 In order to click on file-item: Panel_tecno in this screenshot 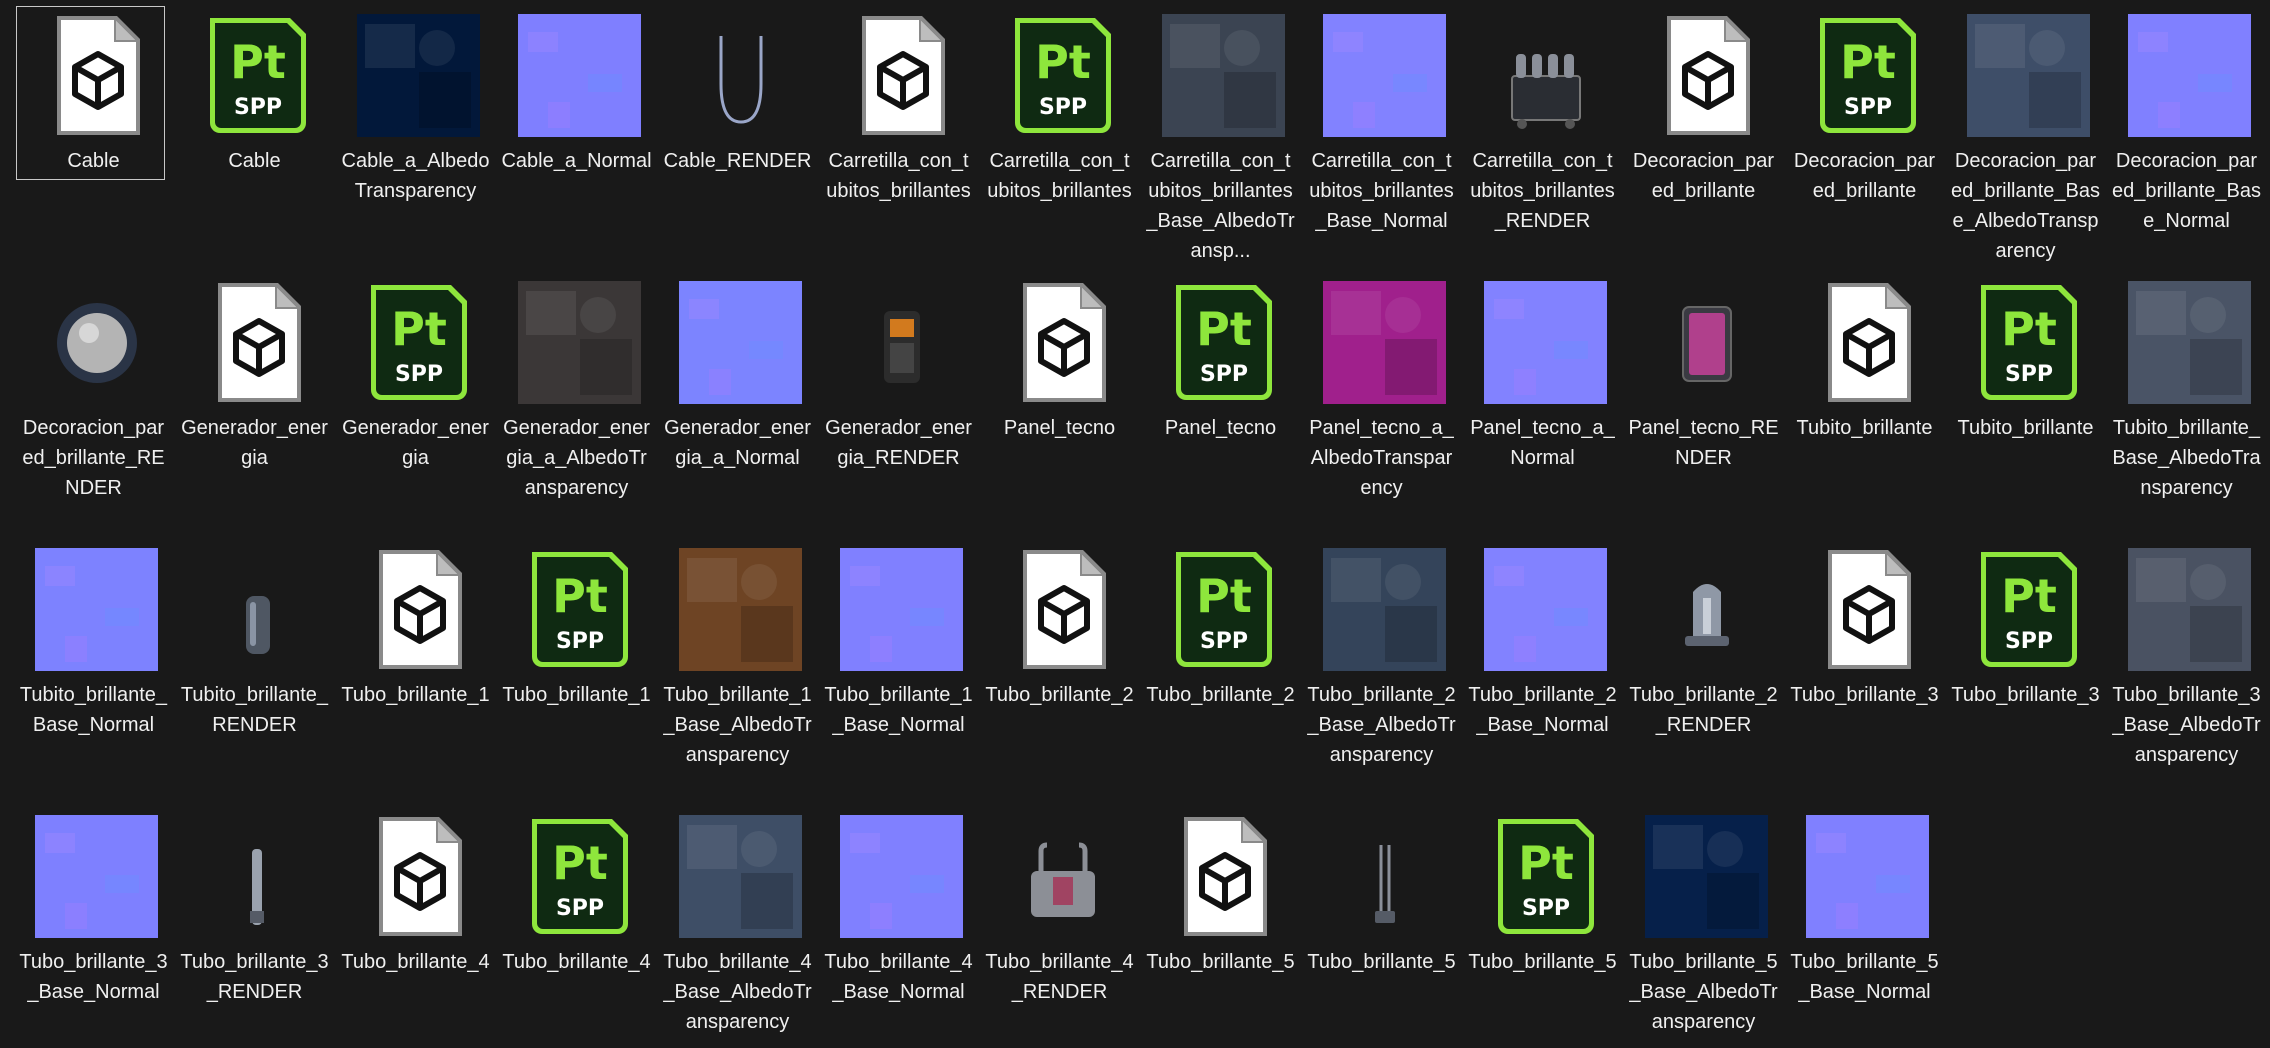, I will do `click(1062, 406)`.